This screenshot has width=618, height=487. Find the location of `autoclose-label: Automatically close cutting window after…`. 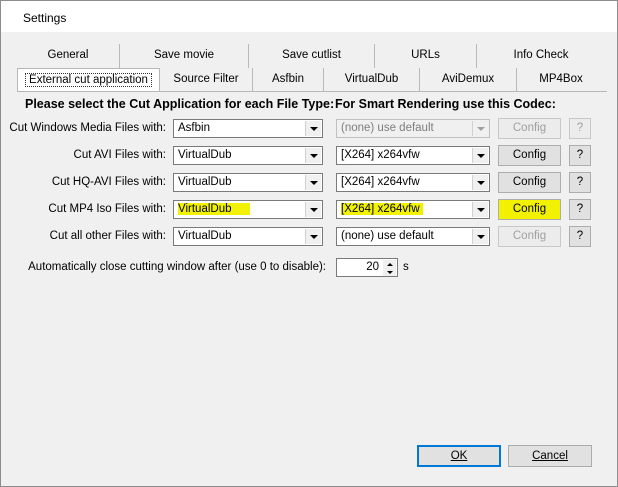

autoclose-label: Automatically close cutting window after… is located at coordinates (177, 267).